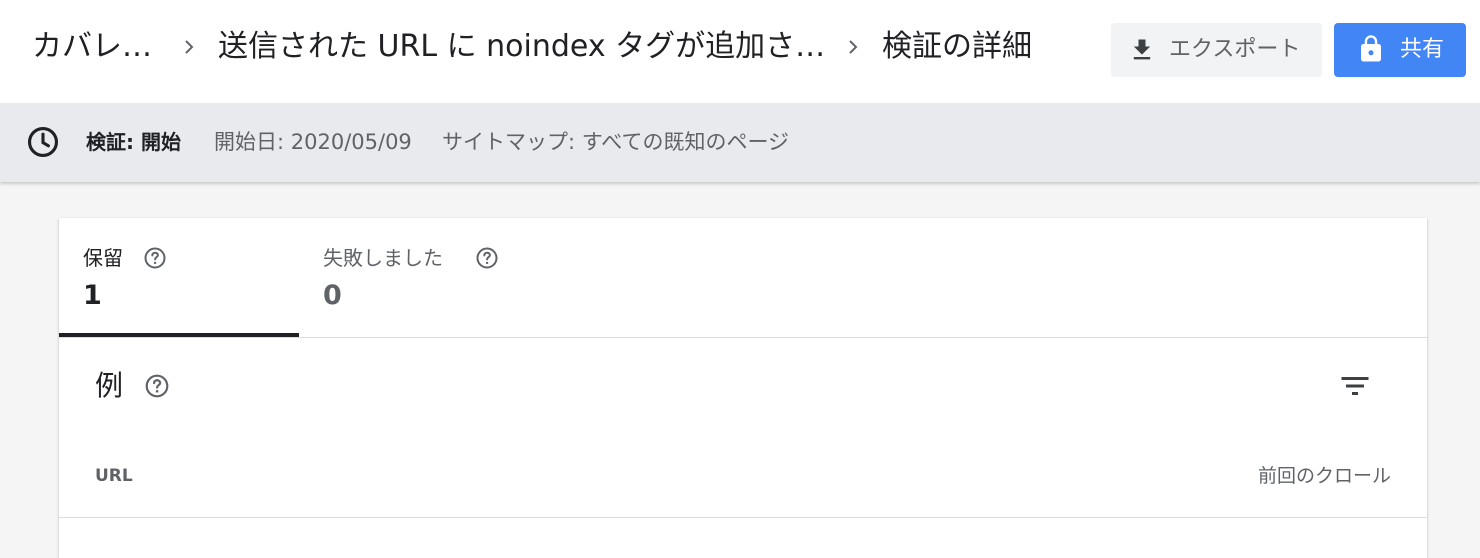 Image resolution: width=1480 pixels, height=558 pixels. I want to click on export-button: エクスポート, so click(1216, 50).